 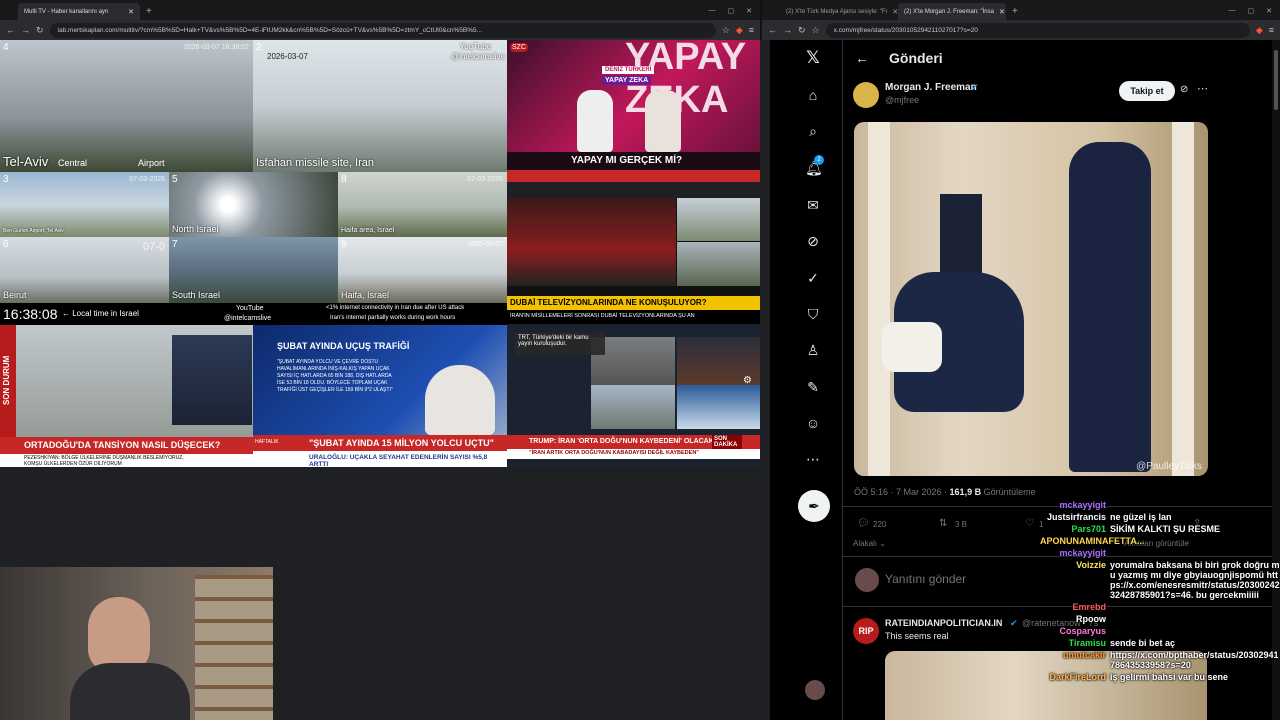 I want to click on tab-morgan-freeman: (2) X'te Morgan J. Freeman: "İnsa ✕, so click(x=952, y=11).